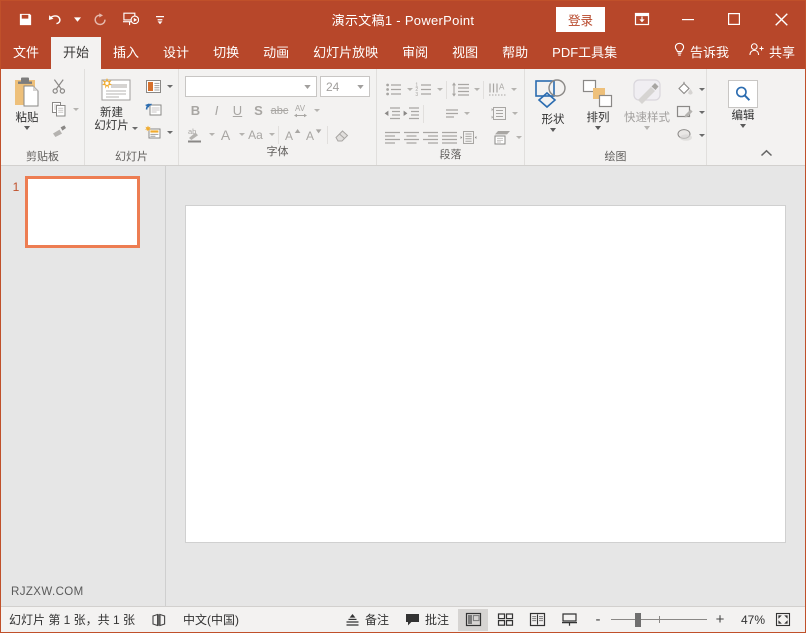  What do you see at coordinates (440, 89) in the screenshot?
I see `numbering-dropdown-icon` at bounding box center [440, 89].